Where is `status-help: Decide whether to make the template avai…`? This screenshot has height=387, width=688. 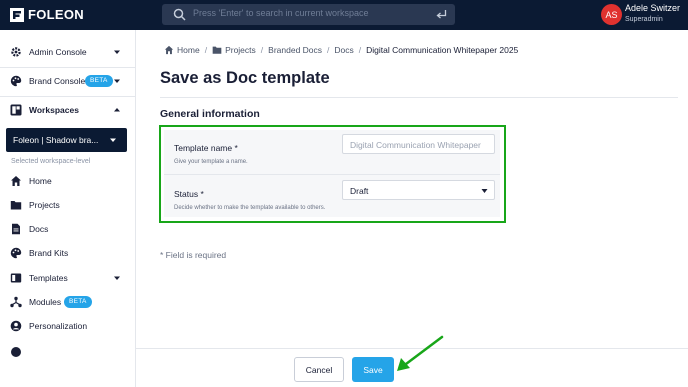
status-help: Decide whether to make the template avai… is located at coordinates (250, 208).